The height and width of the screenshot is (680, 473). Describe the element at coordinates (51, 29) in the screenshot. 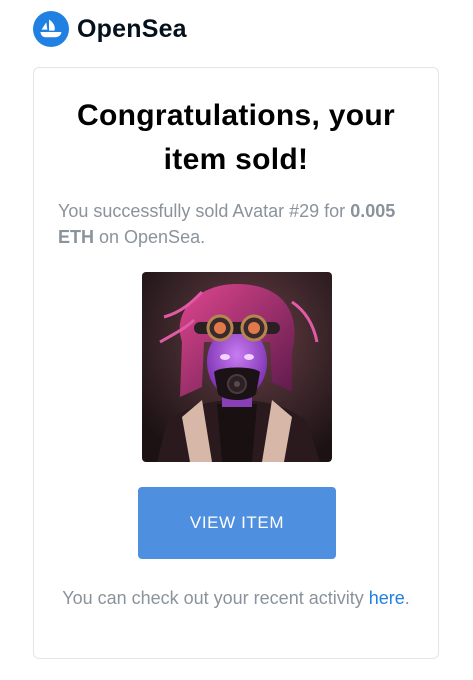

I see `opensea-logo-icon` at that location.